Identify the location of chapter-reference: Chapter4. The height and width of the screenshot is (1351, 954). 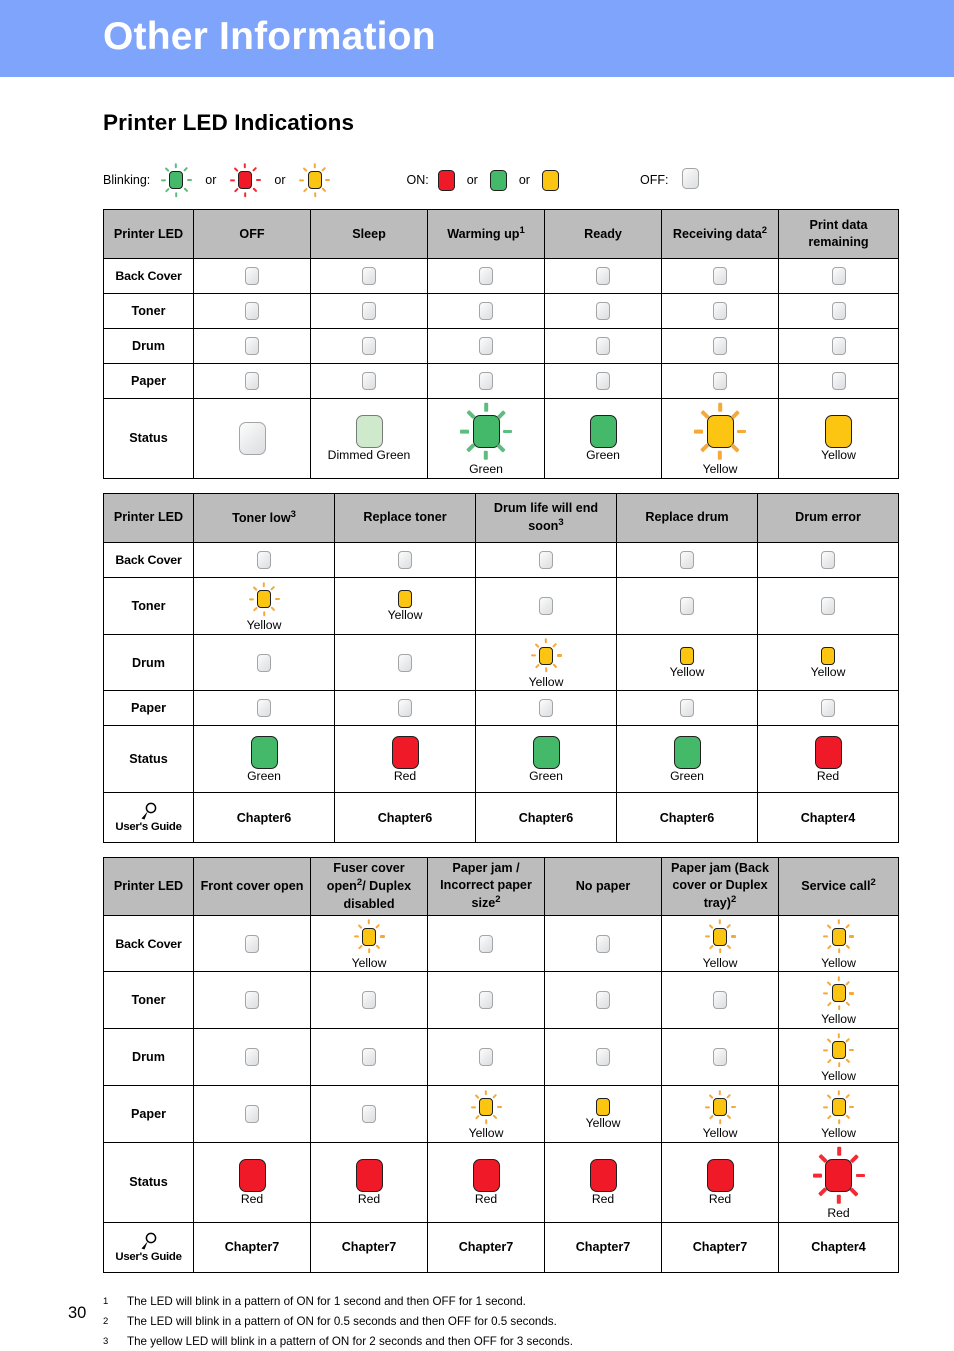
(828, 818).